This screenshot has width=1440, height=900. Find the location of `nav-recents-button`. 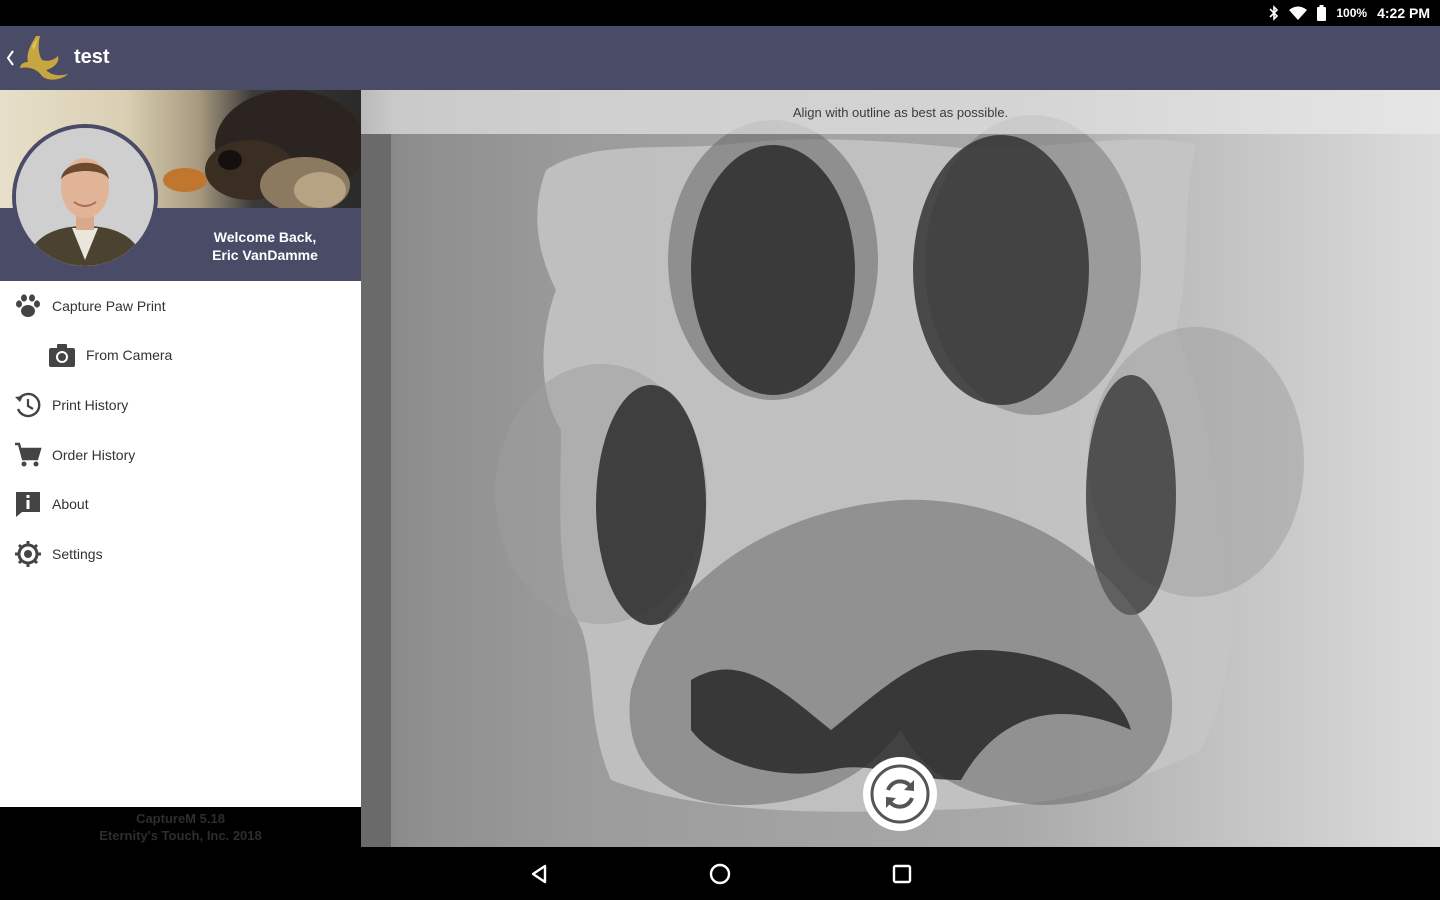

nav-recents-button is located at coordinates (902, 874).